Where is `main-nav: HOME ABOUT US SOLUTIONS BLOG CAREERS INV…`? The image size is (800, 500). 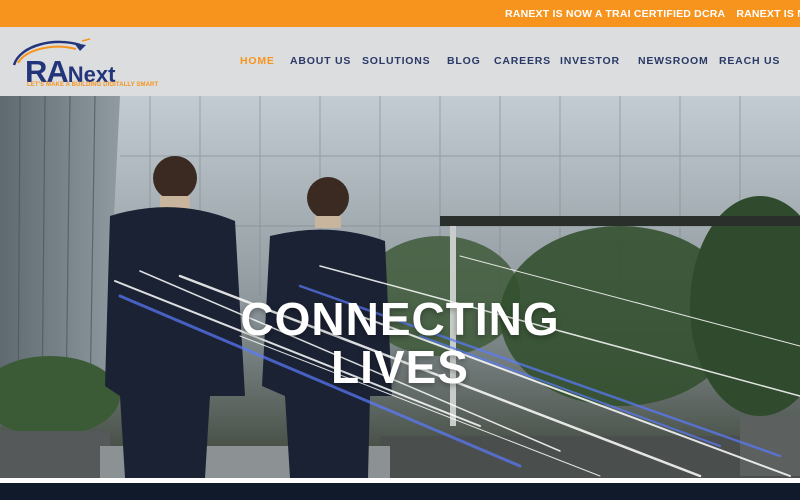
main-nav: HOME ABOUT US SOLUTIONS BLOG CAREERS INV… is located at coordinates (400, 61).